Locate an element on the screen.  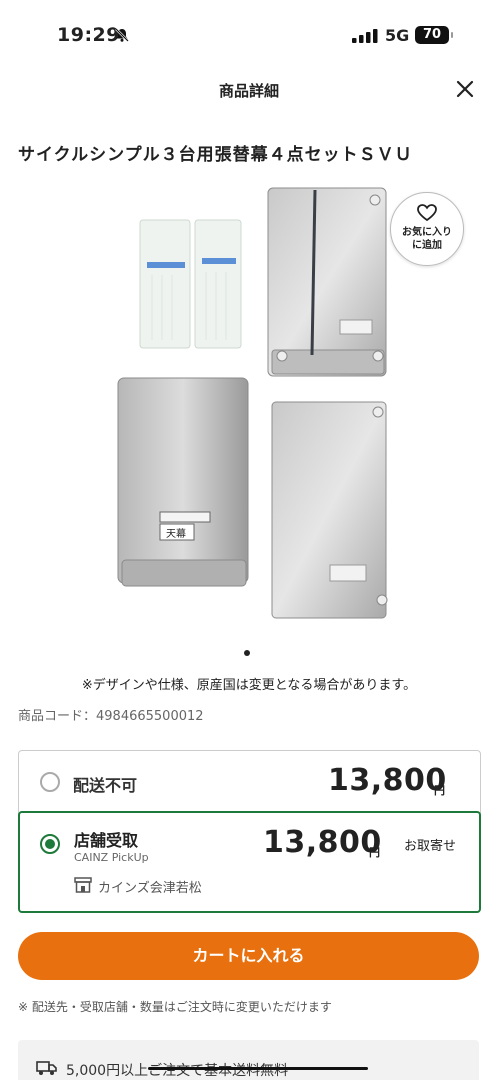
favorite-label-1: お気に入り is located at coordinates (427, 232).